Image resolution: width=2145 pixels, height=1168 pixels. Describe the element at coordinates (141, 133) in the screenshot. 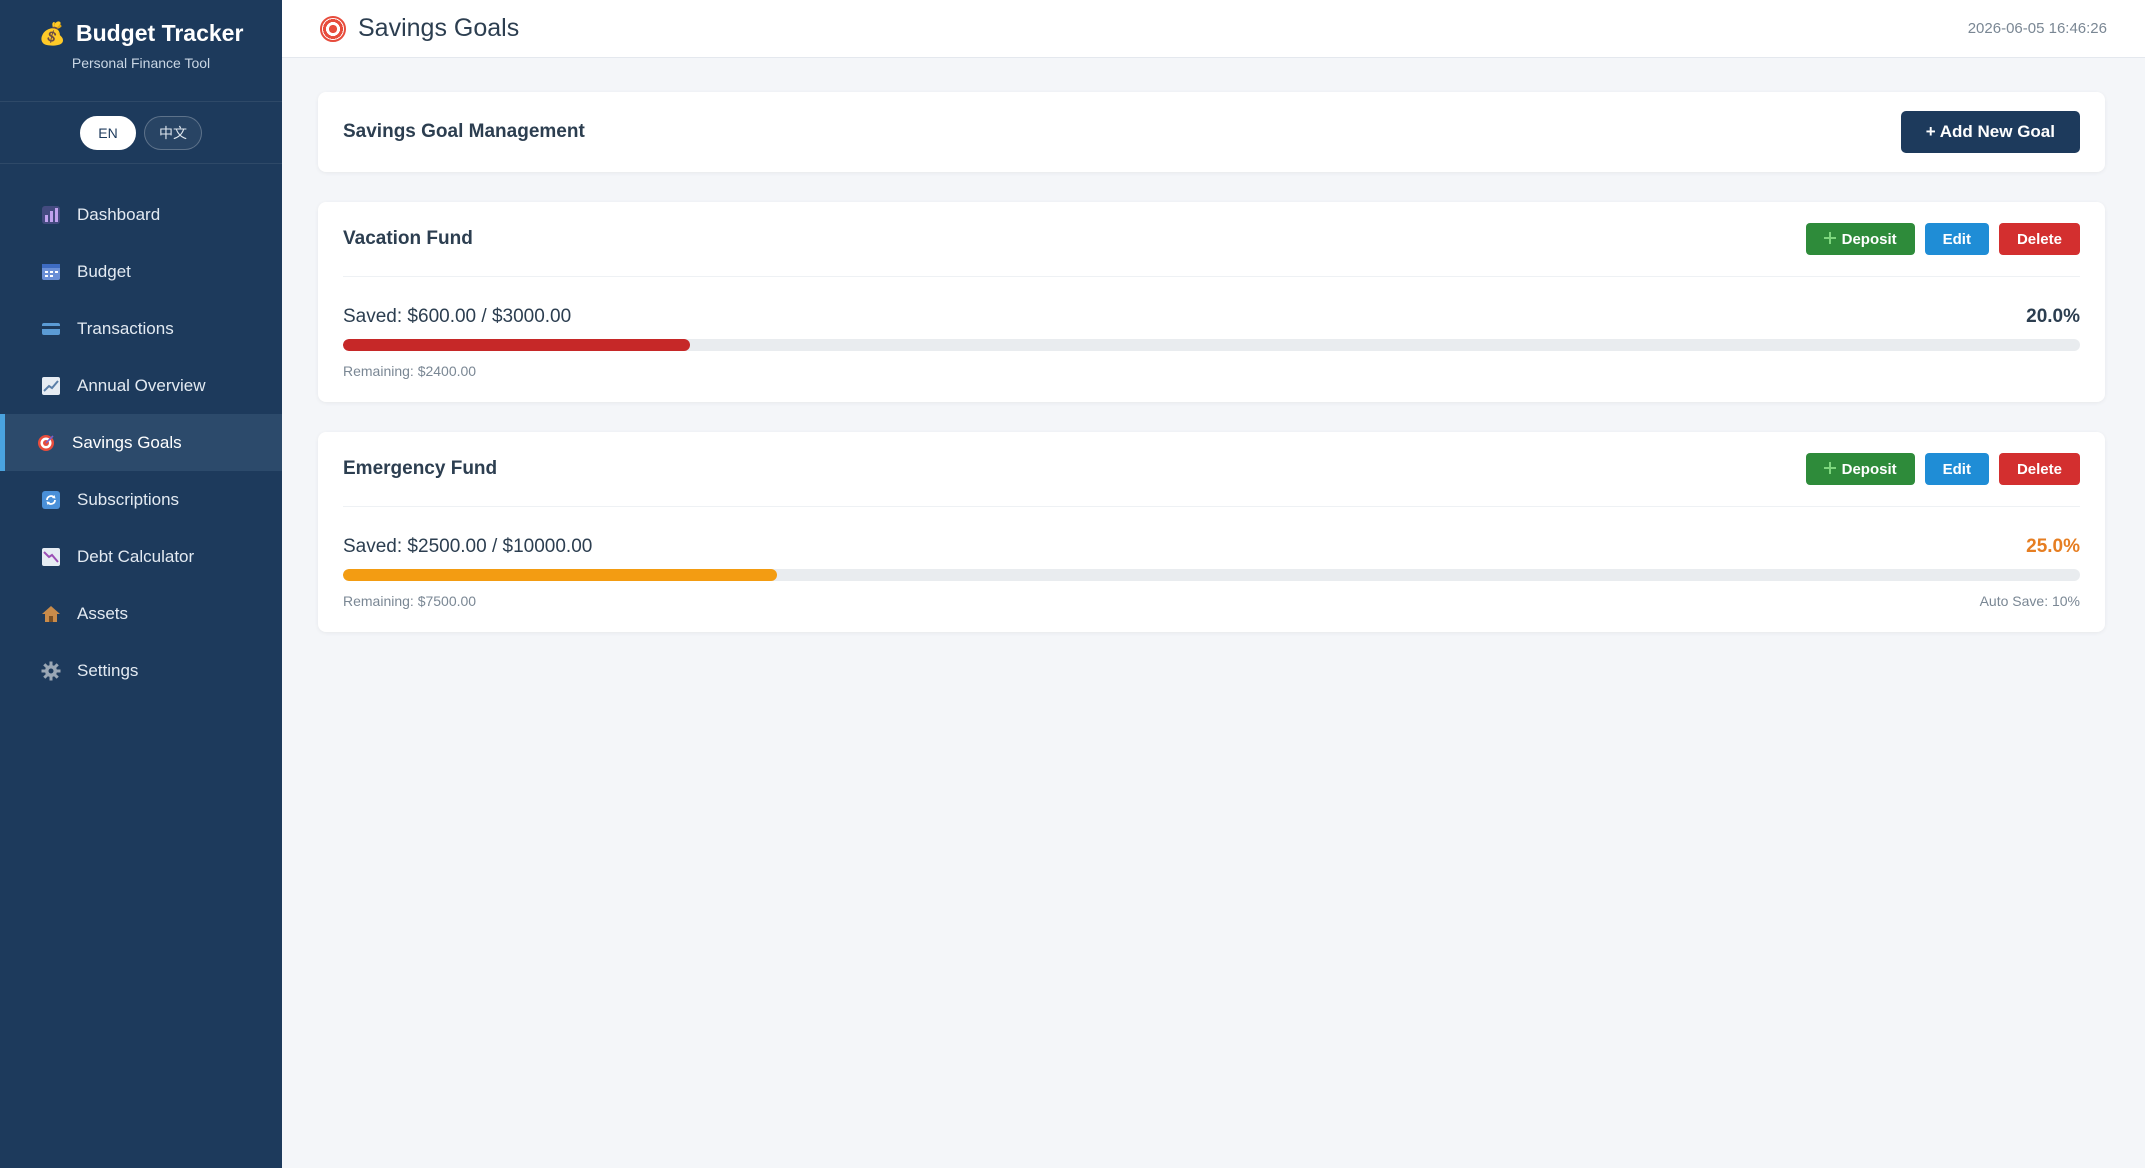

I see `language-switcher: EN 中文` at that location.